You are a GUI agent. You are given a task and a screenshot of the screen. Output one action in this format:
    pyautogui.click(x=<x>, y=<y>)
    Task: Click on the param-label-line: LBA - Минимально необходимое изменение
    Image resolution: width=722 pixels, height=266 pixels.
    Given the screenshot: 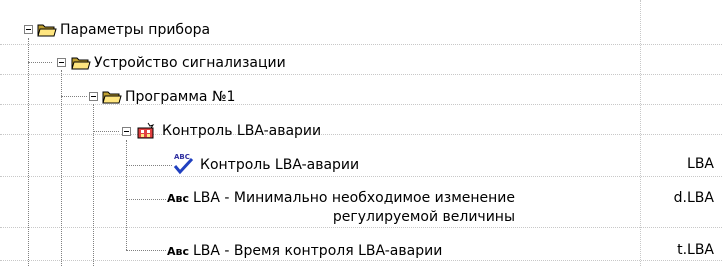 What is the action you would take?
    pyautogui.click(x=354, y=198)
    